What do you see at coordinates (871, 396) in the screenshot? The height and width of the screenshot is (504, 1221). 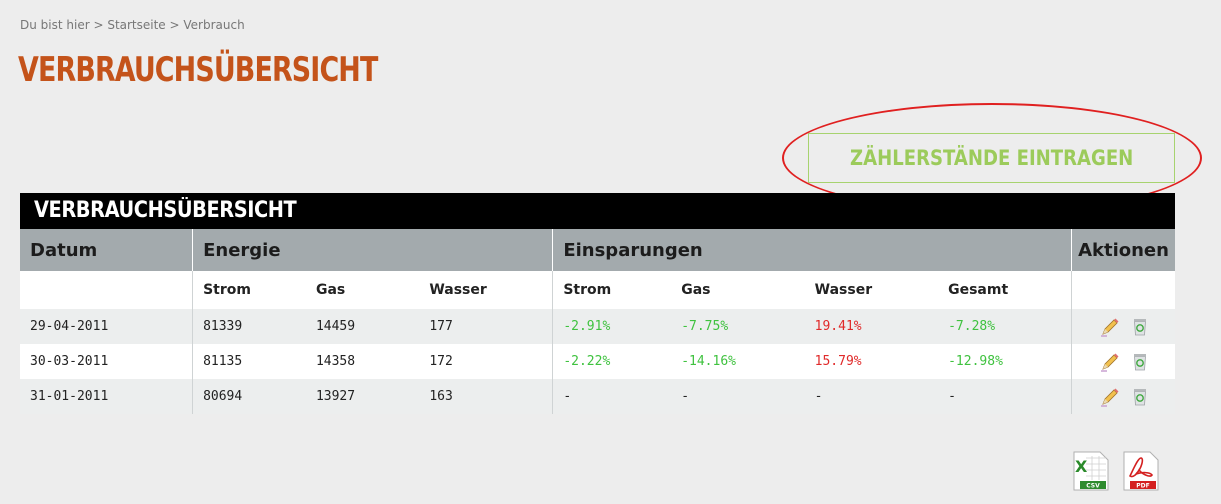 I see `cell-savings-wasser: -` at bounding box center [871, 396].